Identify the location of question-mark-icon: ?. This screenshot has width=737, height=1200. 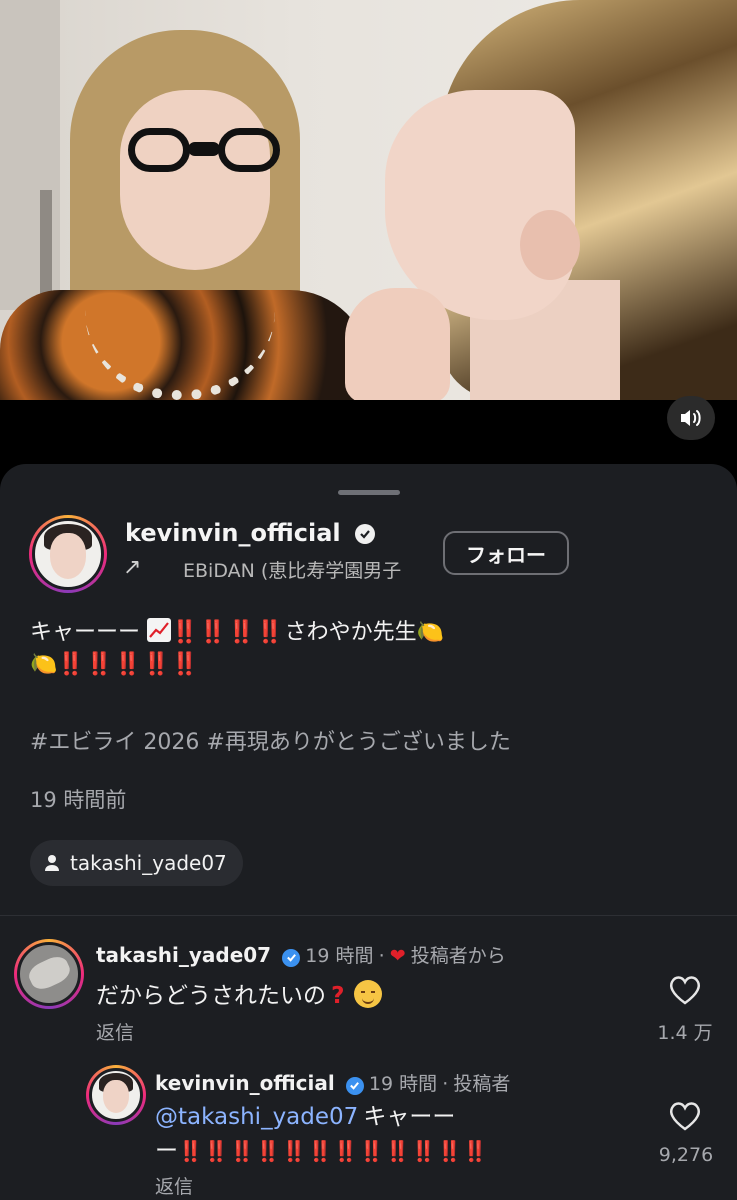
(338, 996).